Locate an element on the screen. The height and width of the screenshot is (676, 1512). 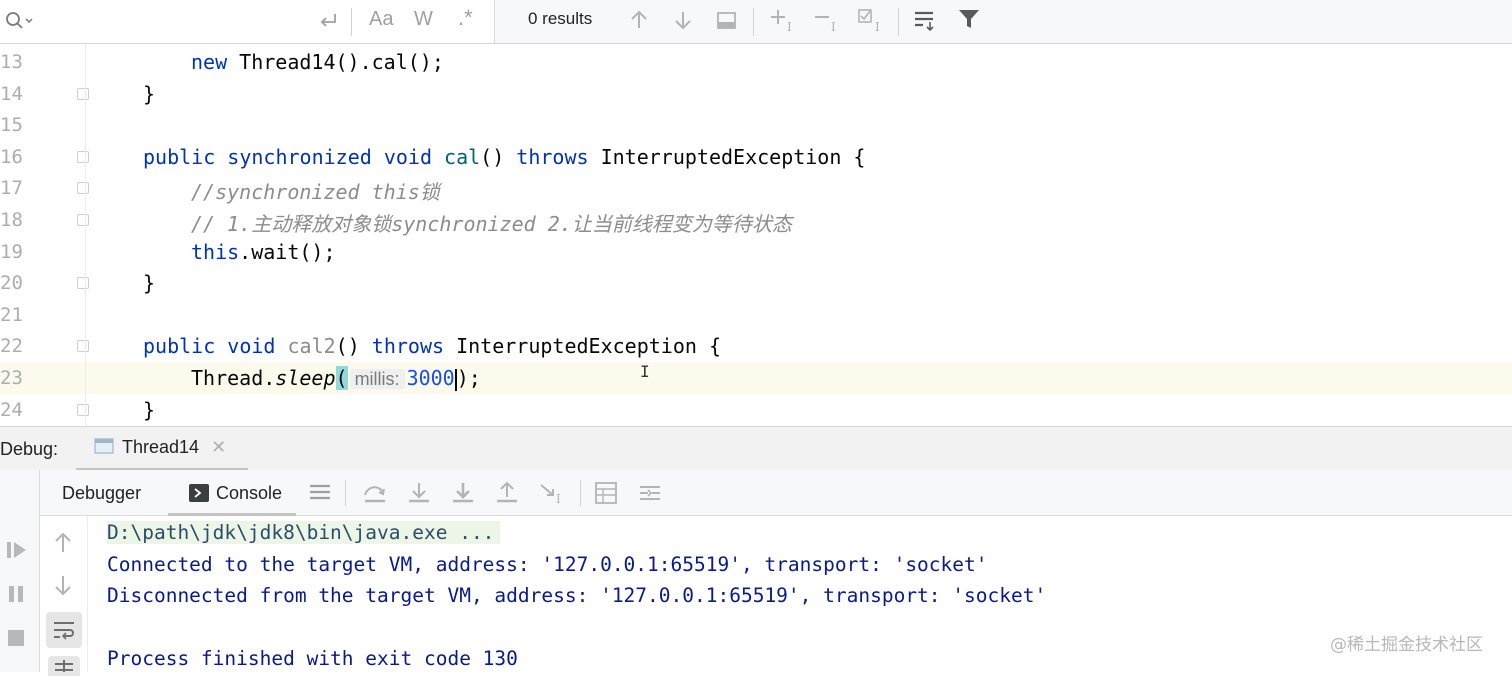
code-line: 23 Thread.sleep(millis: 3000); is located at coordinates (756, 378).